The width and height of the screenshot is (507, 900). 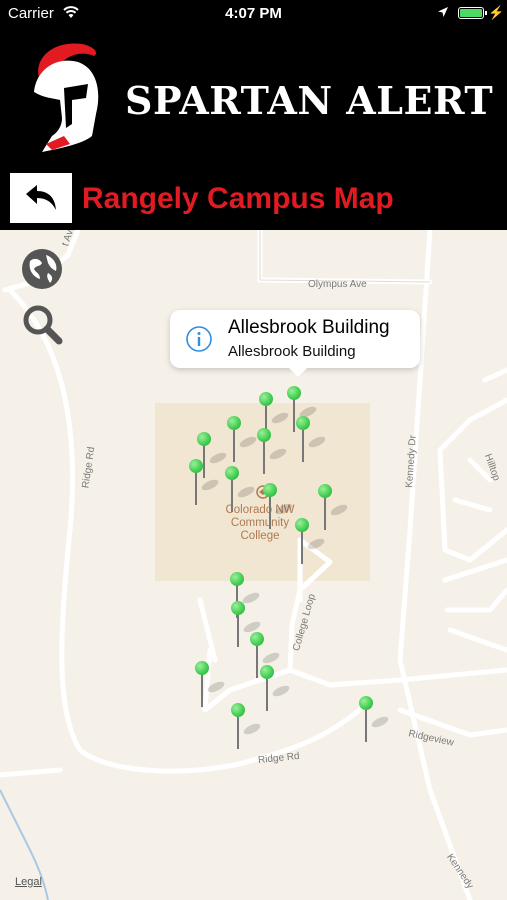 I want to click on app-brand-title: SPARTAN ALERT, so click(x=309, y=100).